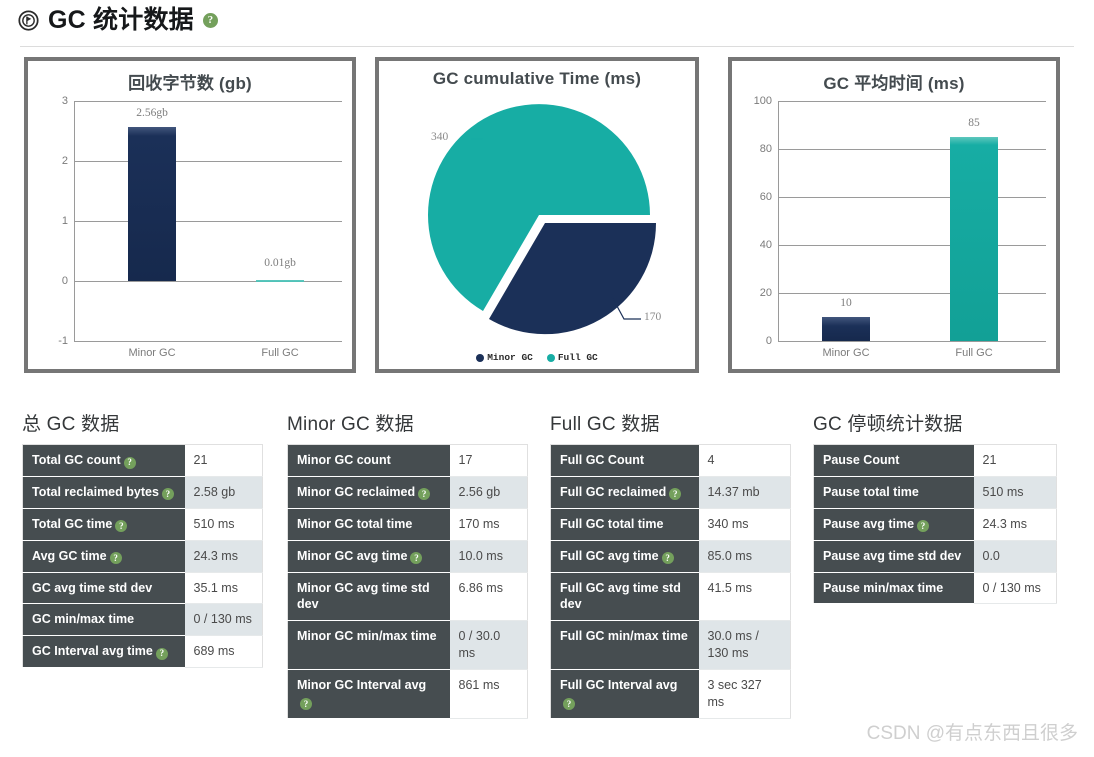  What do you see at coordinates (871, 491) in the screenshot?
I see `row-label-text: Pause total time` at bounding box center [871, 491].